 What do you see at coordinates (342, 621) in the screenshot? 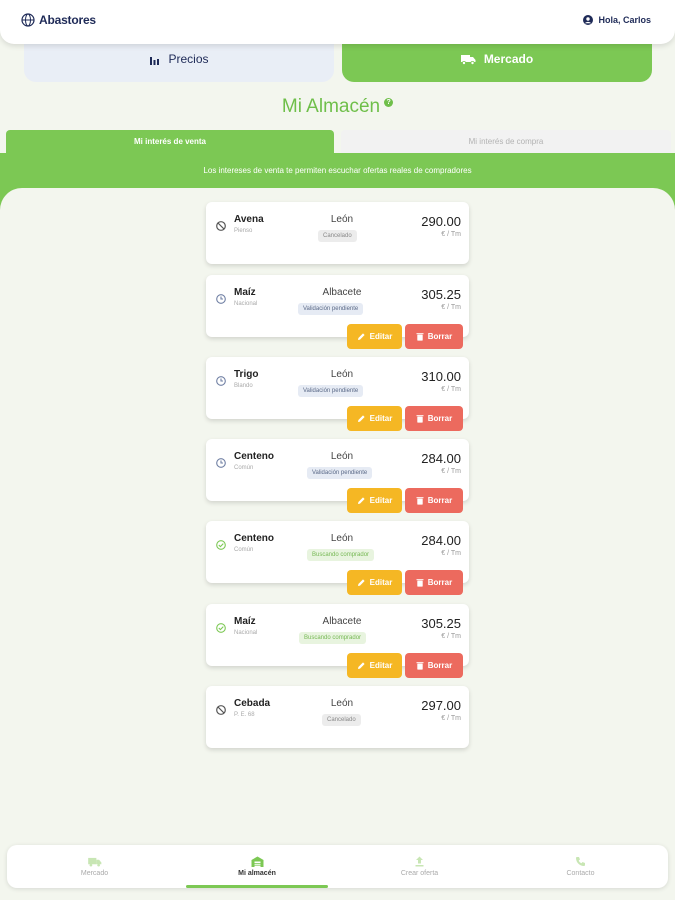
I see `location: Albacete` at bounding box center [342, 621].